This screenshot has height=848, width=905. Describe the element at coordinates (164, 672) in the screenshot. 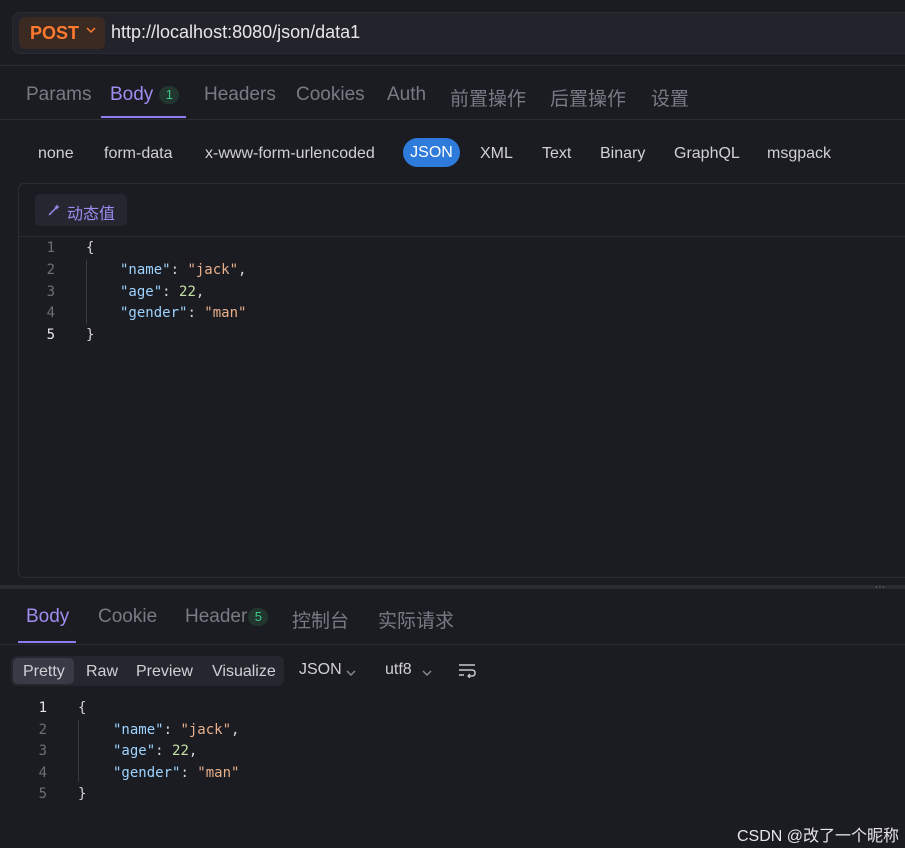

I see `view-mode-preview: Preview` at that location.